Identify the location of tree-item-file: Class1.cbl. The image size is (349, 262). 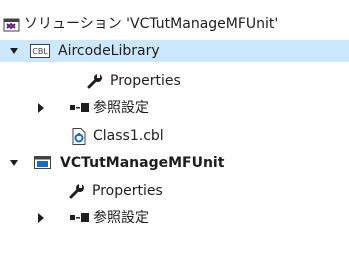
(174, 136).